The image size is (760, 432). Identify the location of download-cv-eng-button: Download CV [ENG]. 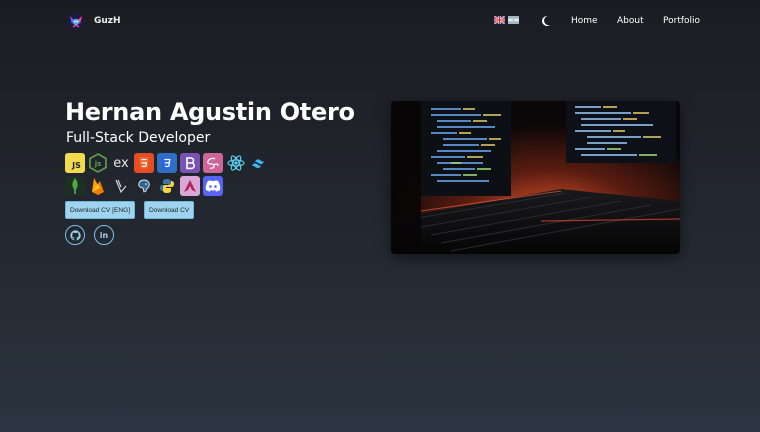
(100, 210).